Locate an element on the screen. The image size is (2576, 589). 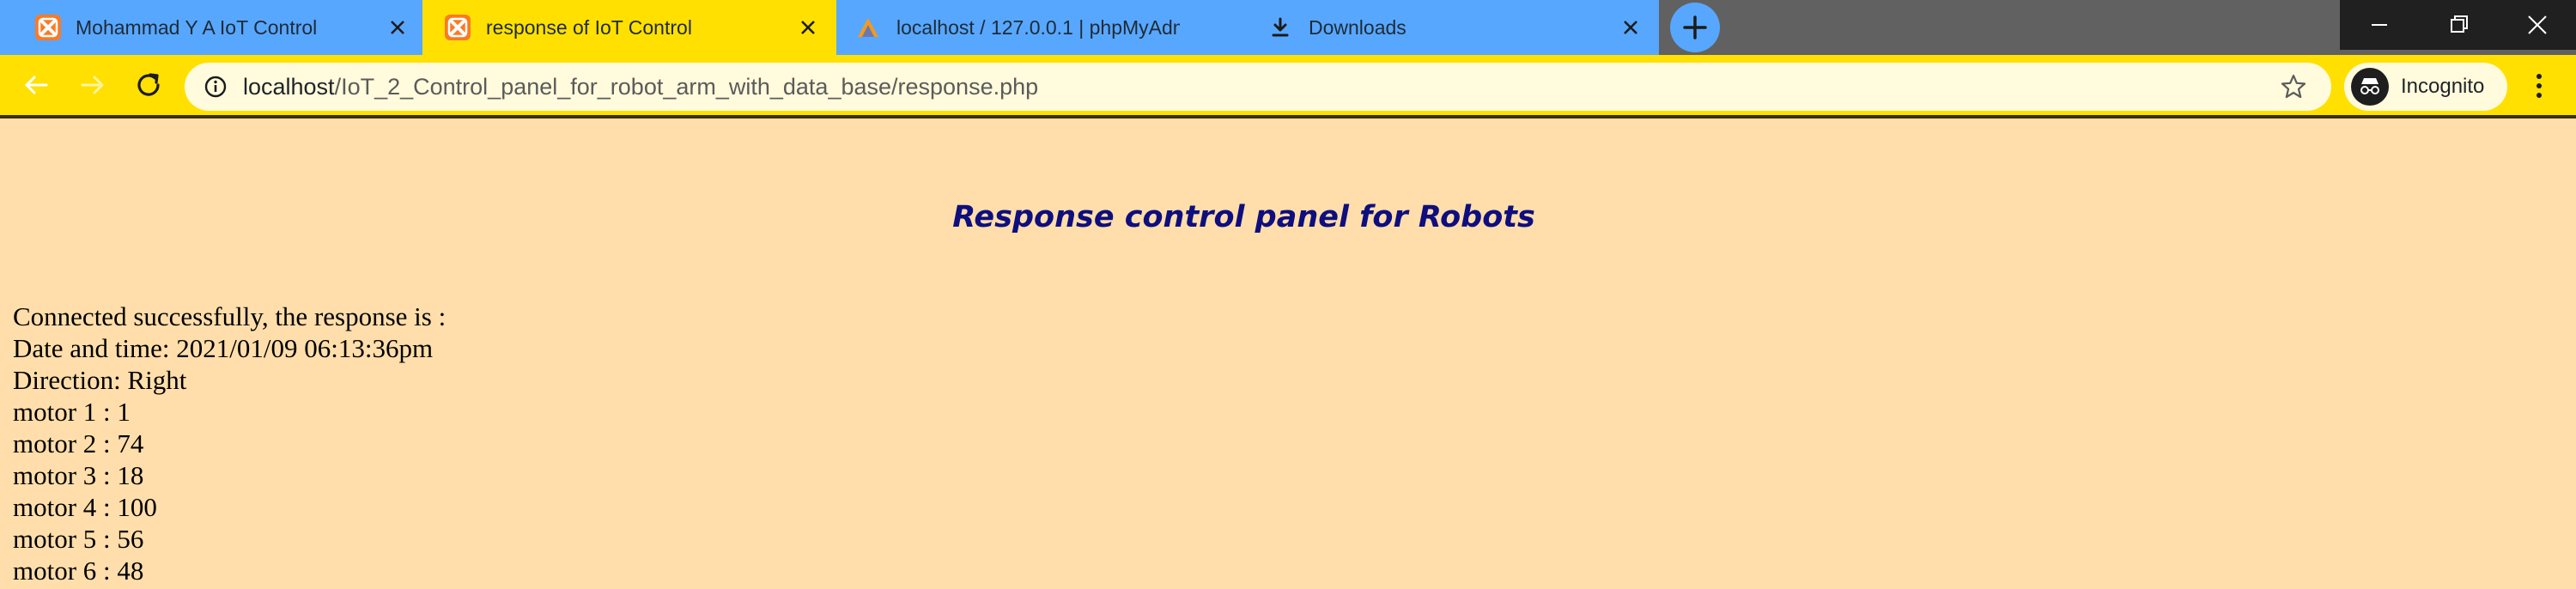
tab-downloads: Downloads is located at coordinates (1452, 27).